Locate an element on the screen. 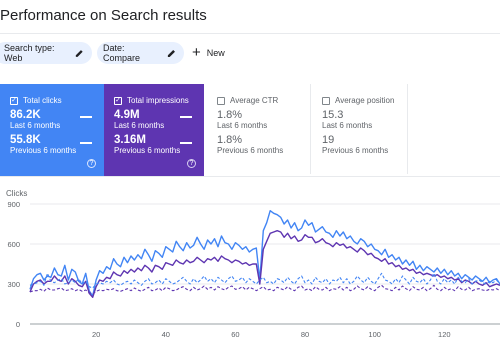 The height and width of the screenshot is (350, 500). x-tick-label: 20 is located at coordinates (96, 334).